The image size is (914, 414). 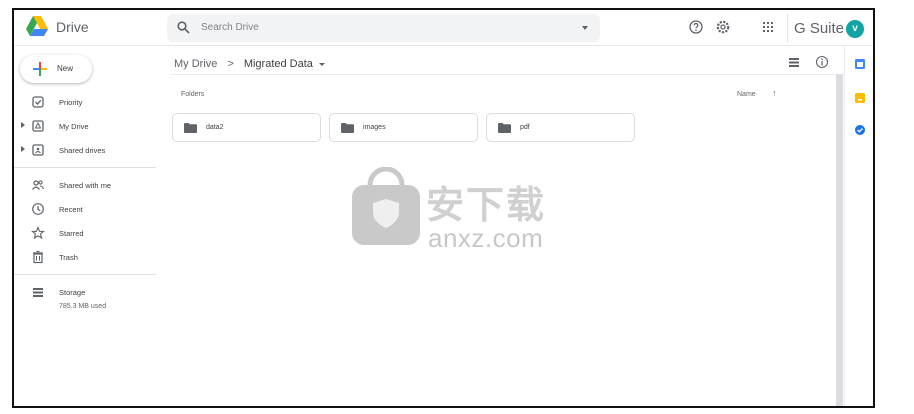 What do you see at coordinates (506, 74) in the screenshot?
I see `main-header-divider` at bounding box center [506, 74].